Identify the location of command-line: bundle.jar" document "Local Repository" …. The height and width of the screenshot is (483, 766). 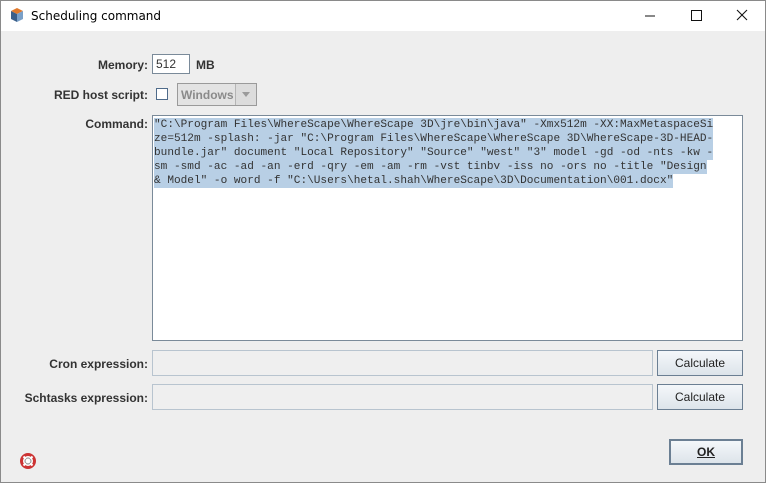
(434, 153).